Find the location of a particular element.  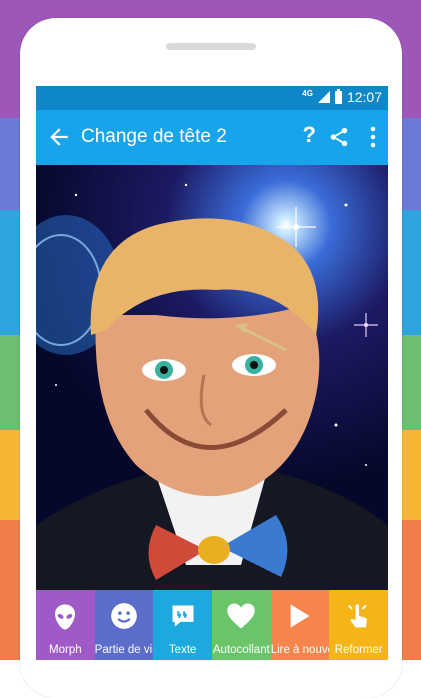

tab-morph: Morph is located at coordinates (65, 625).